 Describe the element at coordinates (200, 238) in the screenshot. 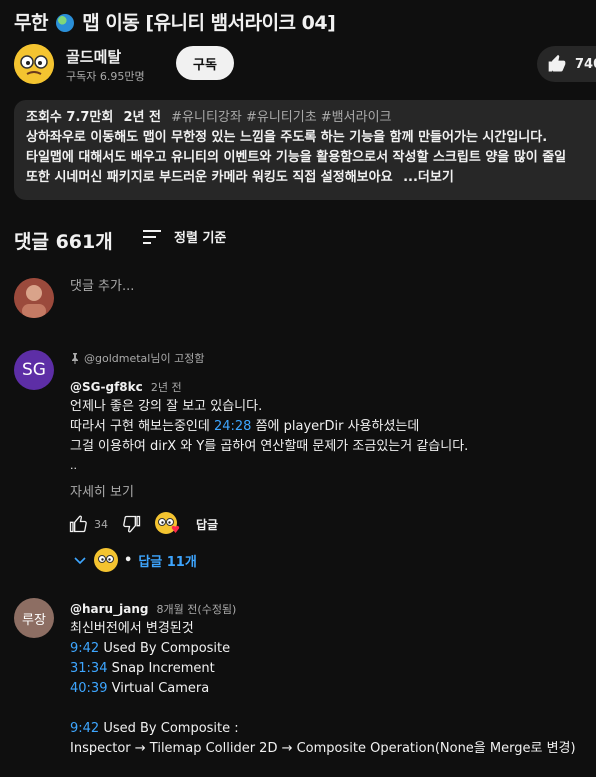

I see `sort-label: 정렬 기준` at that location.